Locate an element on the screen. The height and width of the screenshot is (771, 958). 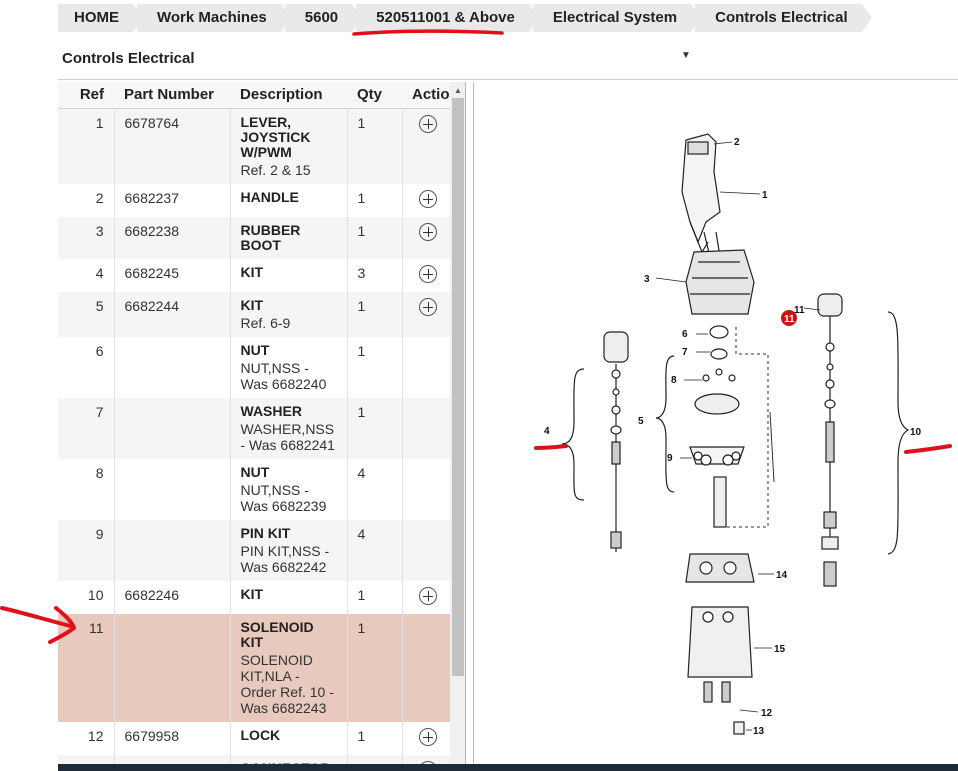
description-title: KIT is located at coordinates (252, 593).